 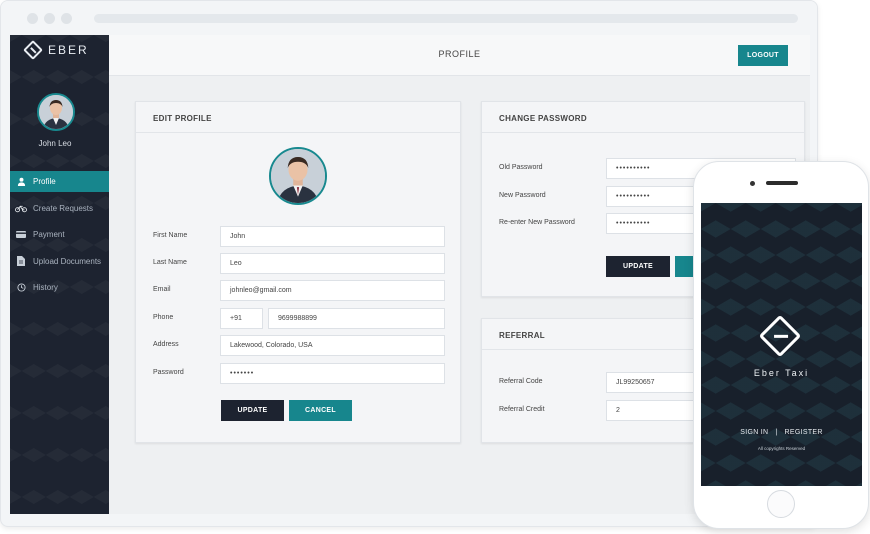 I want to click on update-password-button: UPDATE, so click(x=638, y=266).